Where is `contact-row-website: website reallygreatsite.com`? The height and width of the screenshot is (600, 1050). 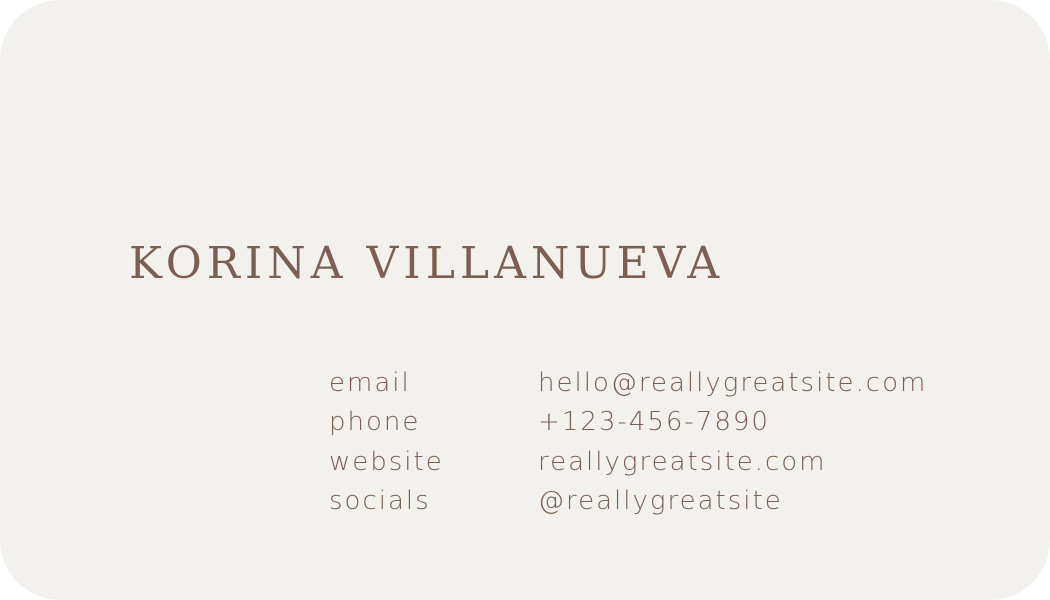
contact-row-website: website reallygreatsite.com is located at coordinates (628, 462).